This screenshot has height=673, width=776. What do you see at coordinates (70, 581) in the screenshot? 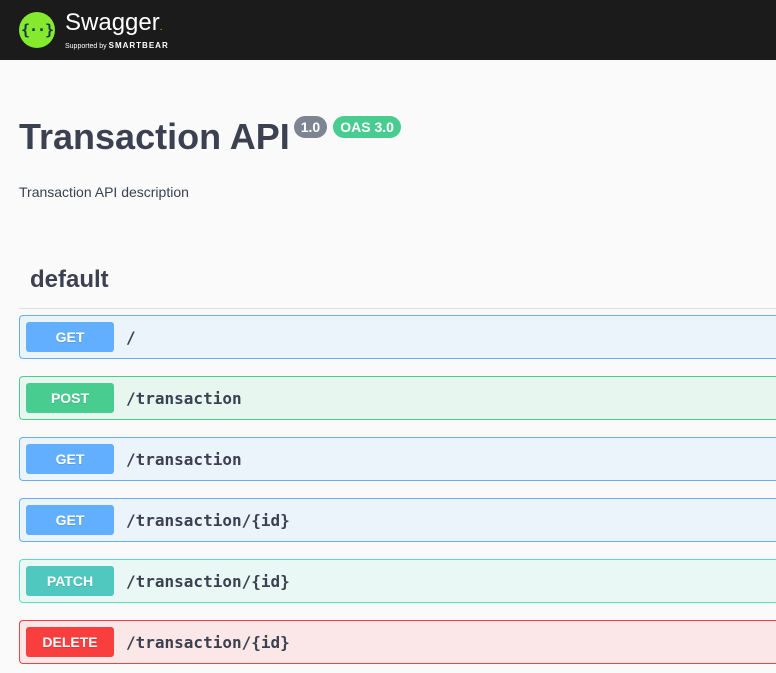
I see `method-badge: PATCH` at bounding box center [70, 581].